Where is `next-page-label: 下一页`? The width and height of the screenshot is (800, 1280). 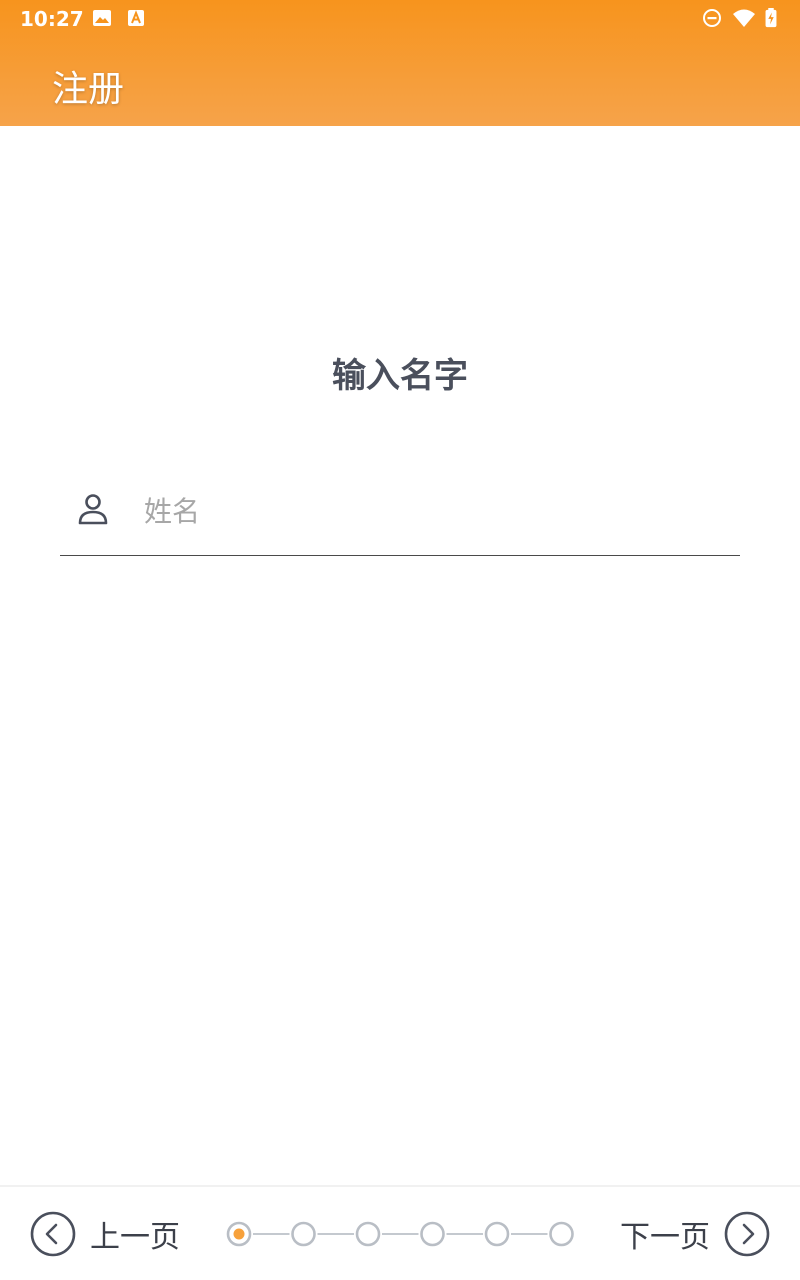
next-page-label: 下一页 is located at coordinates (665, 1237).